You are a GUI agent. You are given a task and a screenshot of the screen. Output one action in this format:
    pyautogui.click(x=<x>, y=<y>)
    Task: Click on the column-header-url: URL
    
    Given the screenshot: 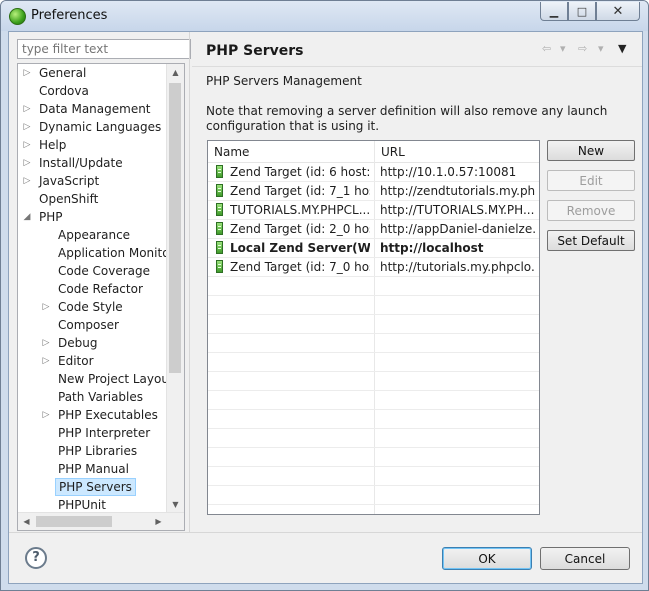 What is the action you would take?
    pyautogui.click(x=456, y=152)
    